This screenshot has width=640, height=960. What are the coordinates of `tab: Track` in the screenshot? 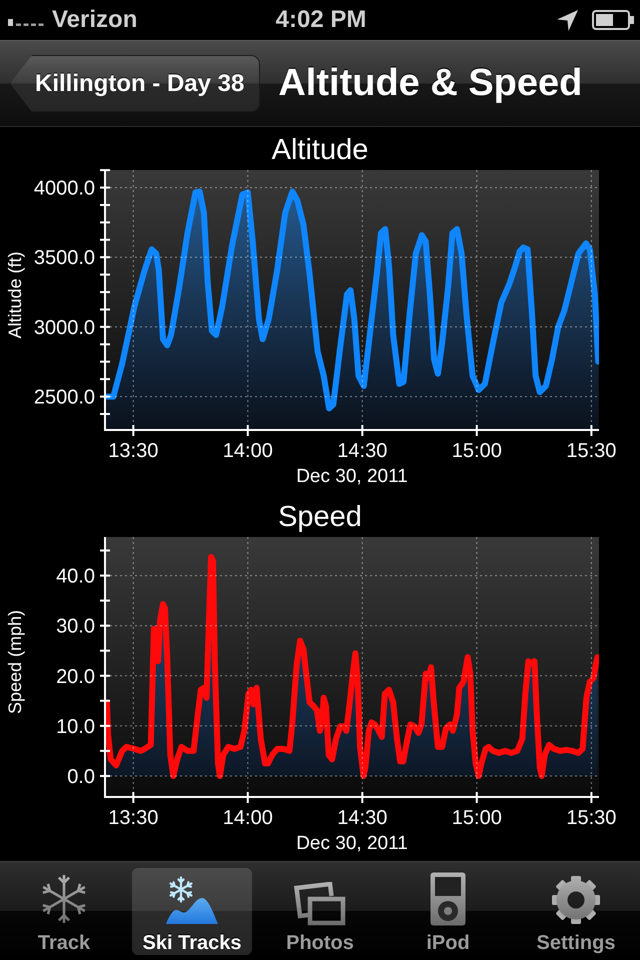 It's located at (64, 911).